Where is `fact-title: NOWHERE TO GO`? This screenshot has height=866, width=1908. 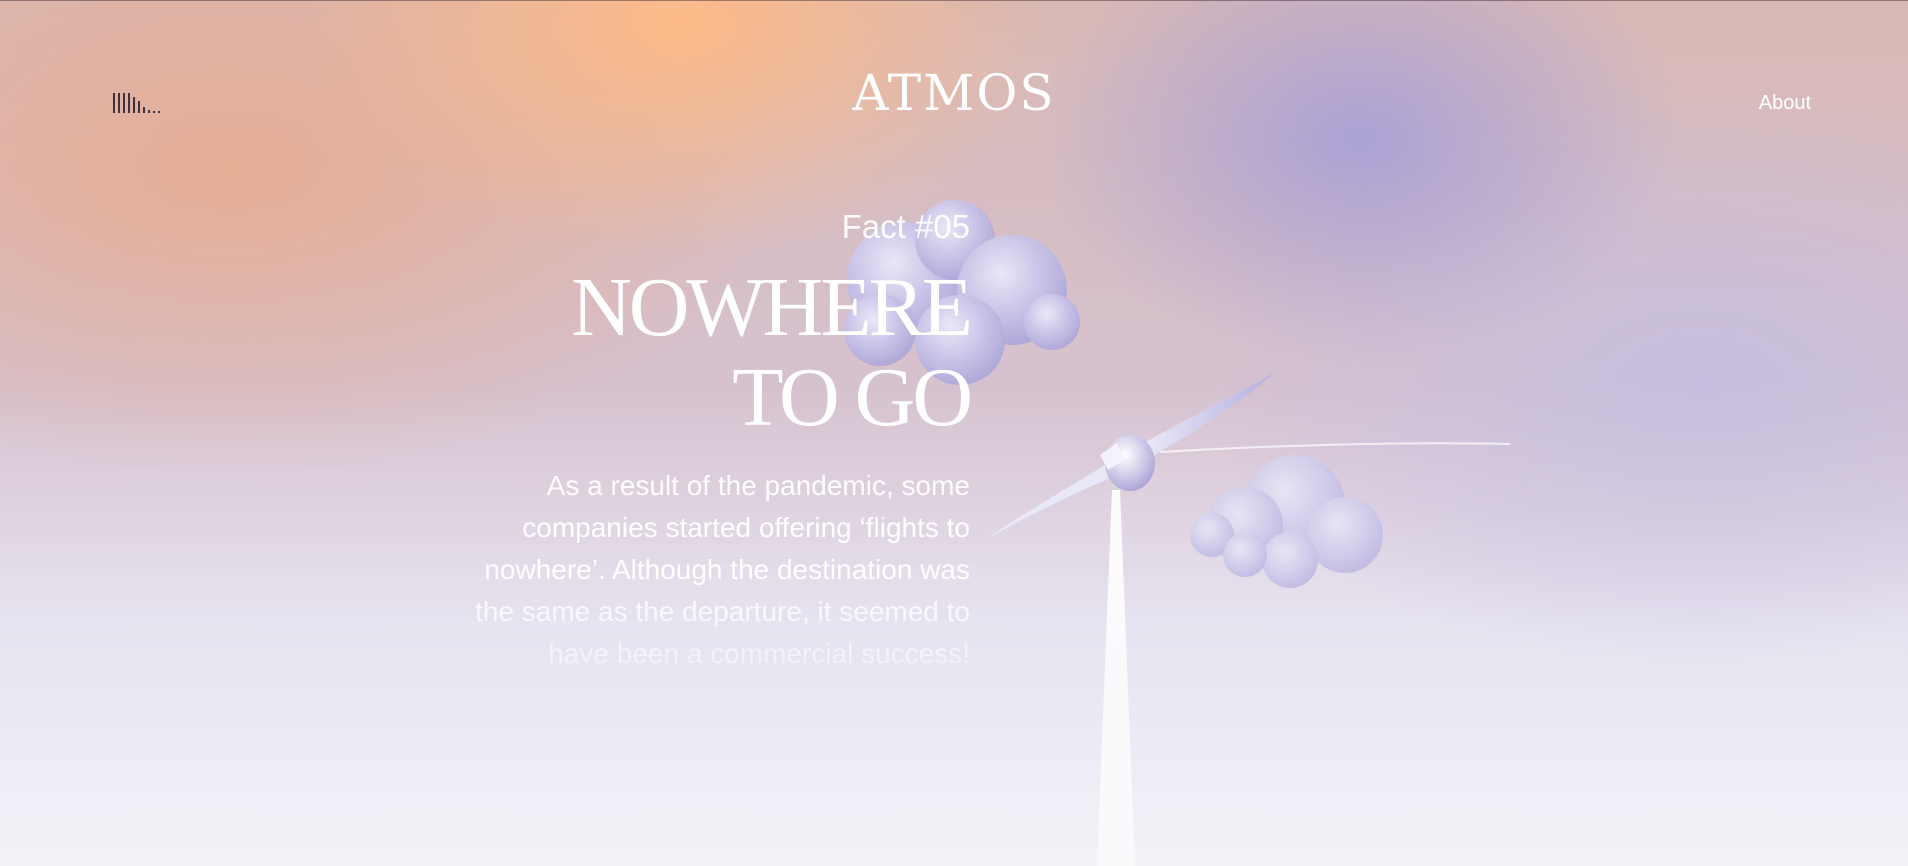
fact-title: NOWHERE TO GO is located at coordinates (711, 352).